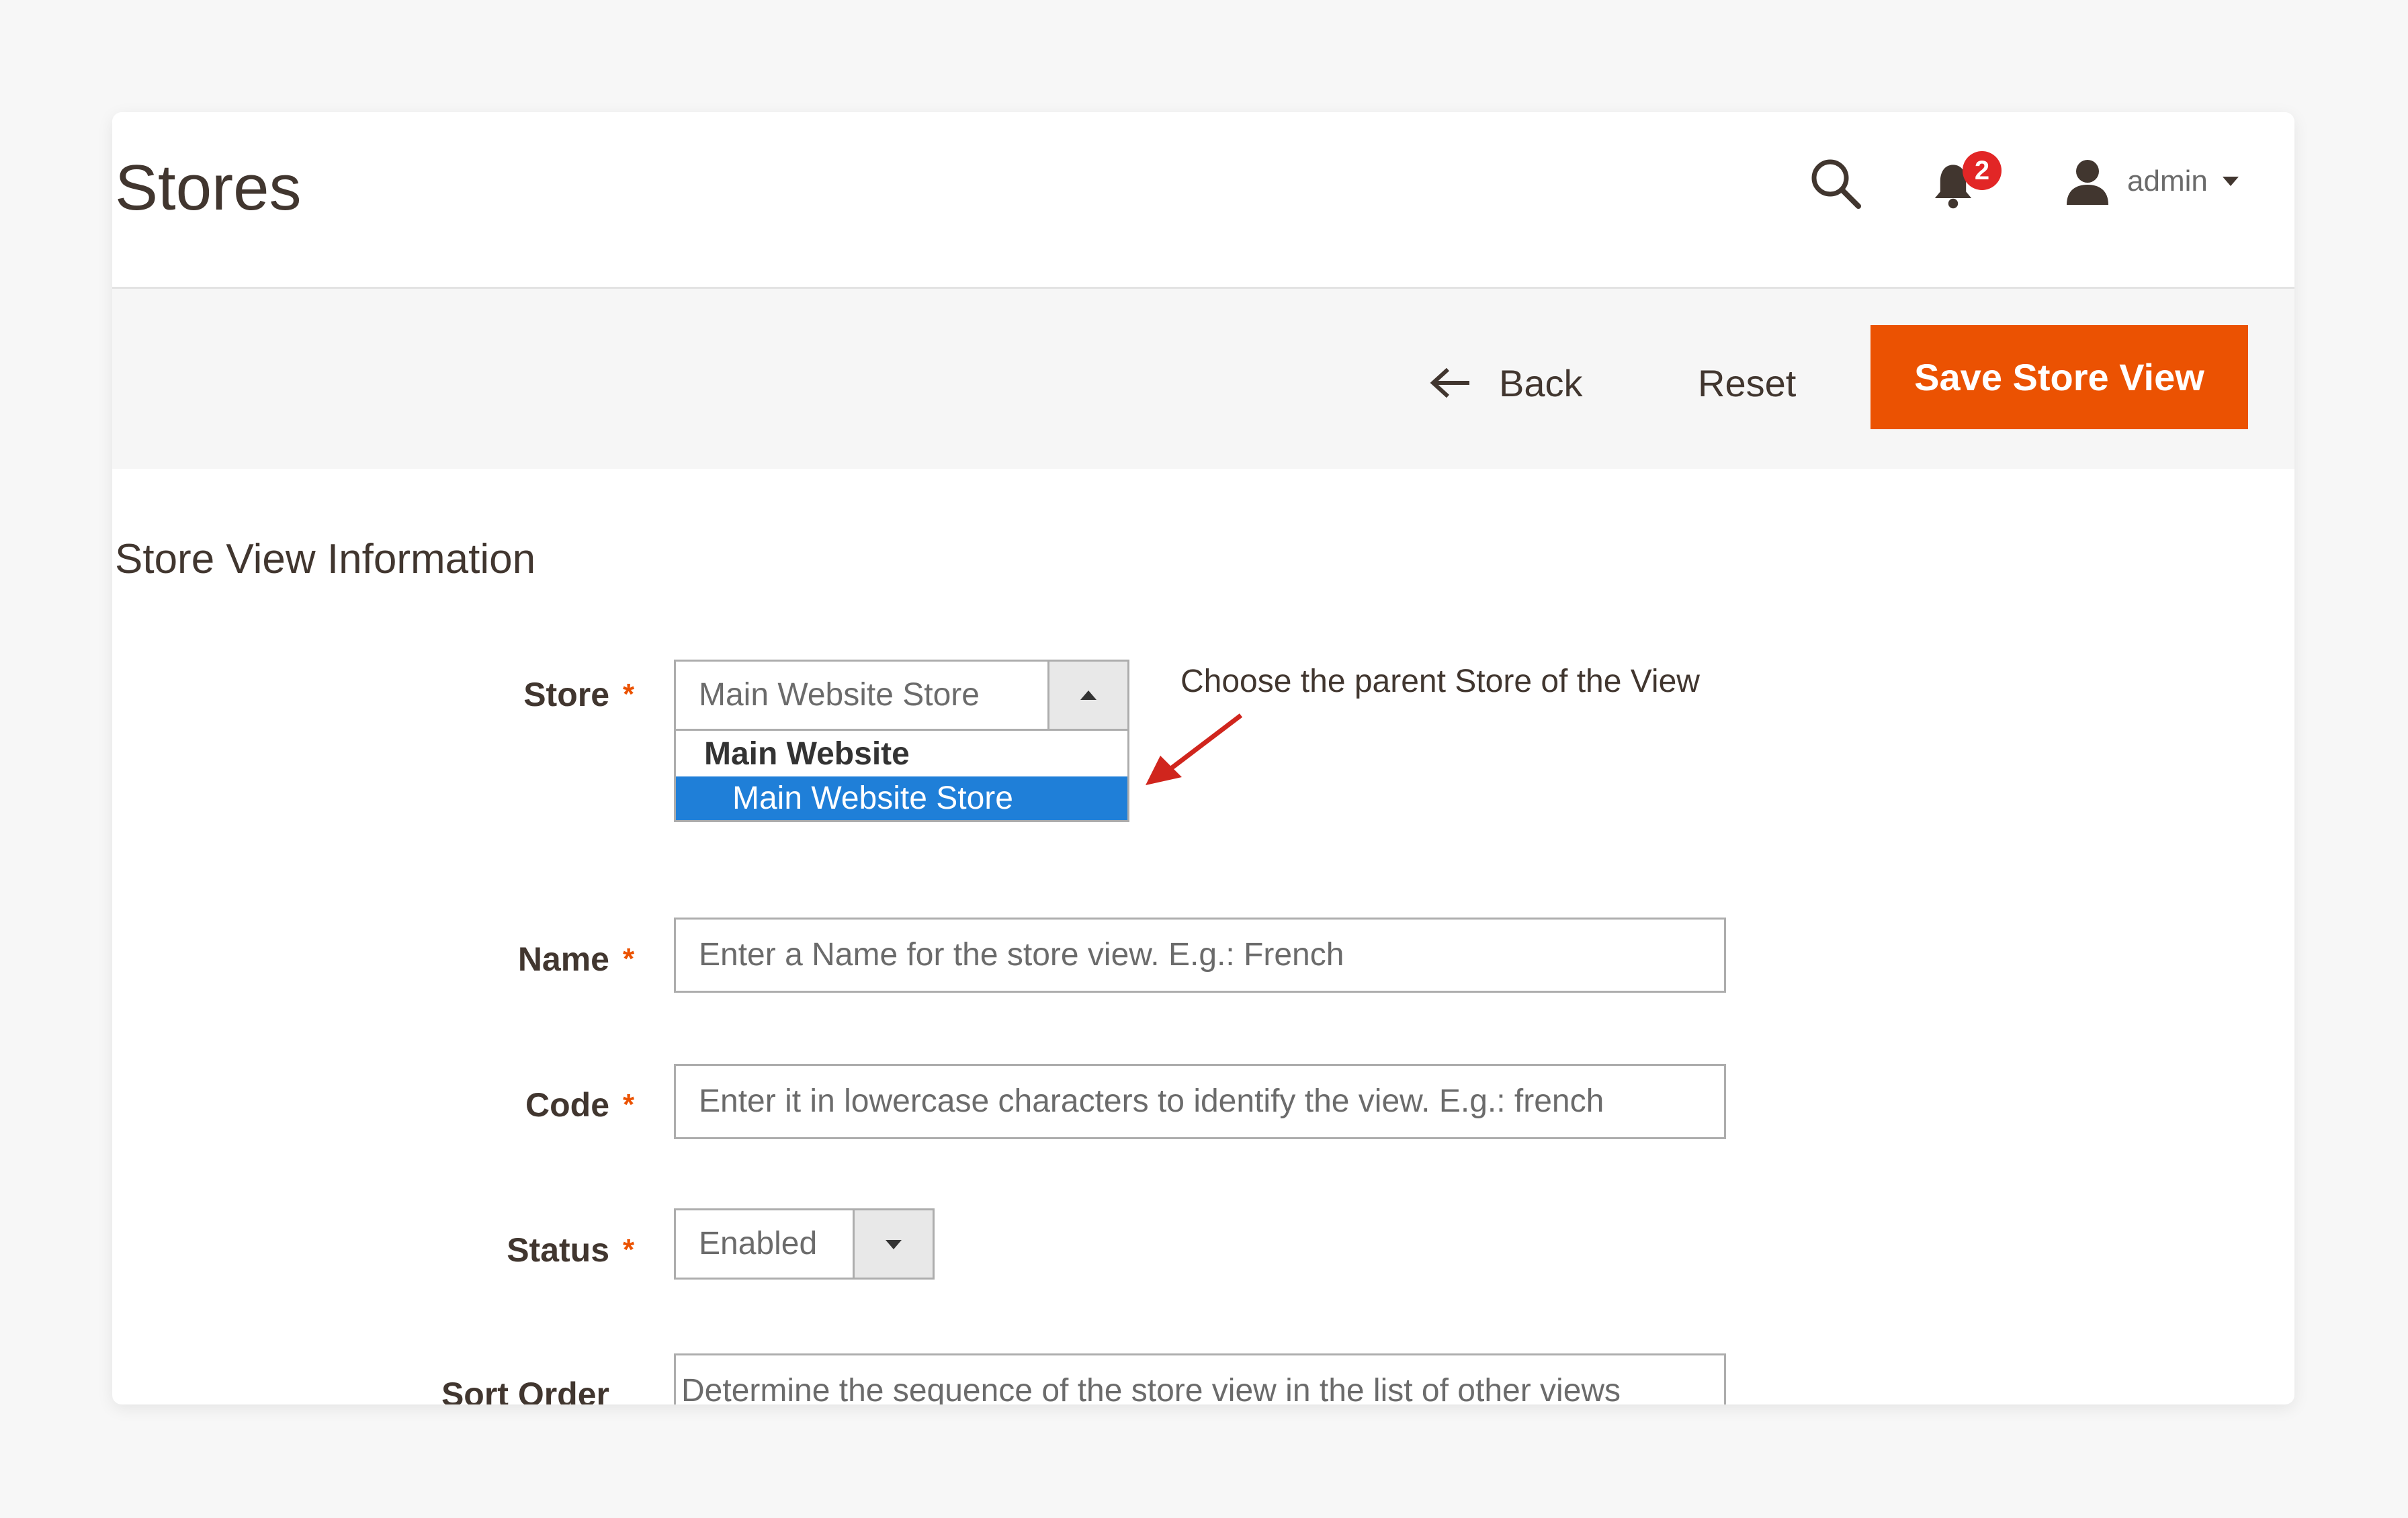 This screenshot has width=2408, height=1518. What do you see at coordinates (901, 798) in the screenshot?
I see `option-main-website-store: Main Website Store` at bounding box center [901, 798].